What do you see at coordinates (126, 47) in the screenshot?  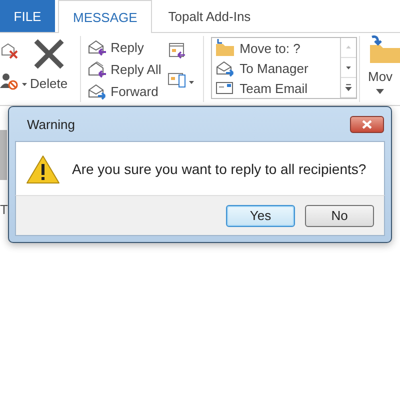 I see `ribbon-button: Reply` at bounding box center [126, 47].